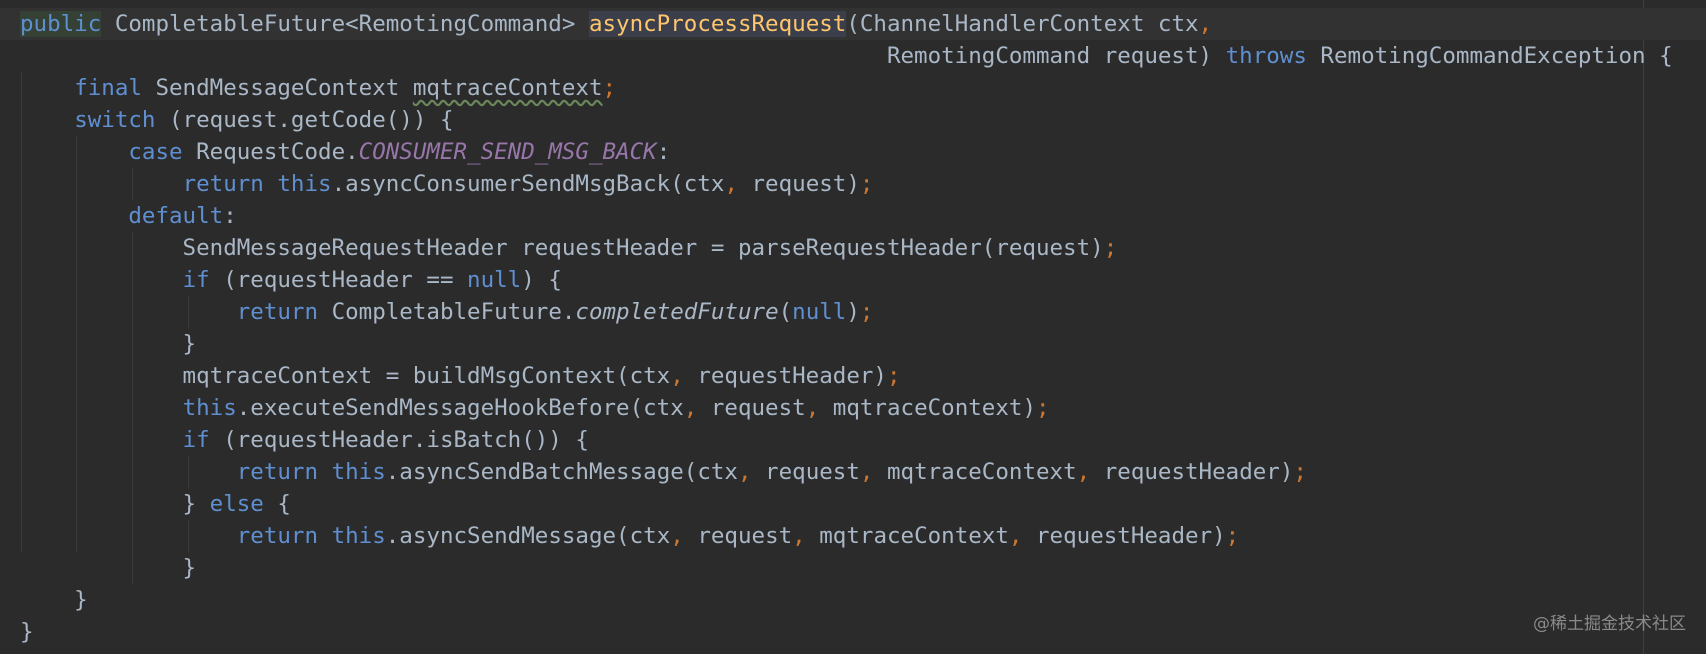  Describe the element at coordinates (863, 440) in the screenshot. I see `code-line: if (requestHeader.isBatch()) {` at that location.